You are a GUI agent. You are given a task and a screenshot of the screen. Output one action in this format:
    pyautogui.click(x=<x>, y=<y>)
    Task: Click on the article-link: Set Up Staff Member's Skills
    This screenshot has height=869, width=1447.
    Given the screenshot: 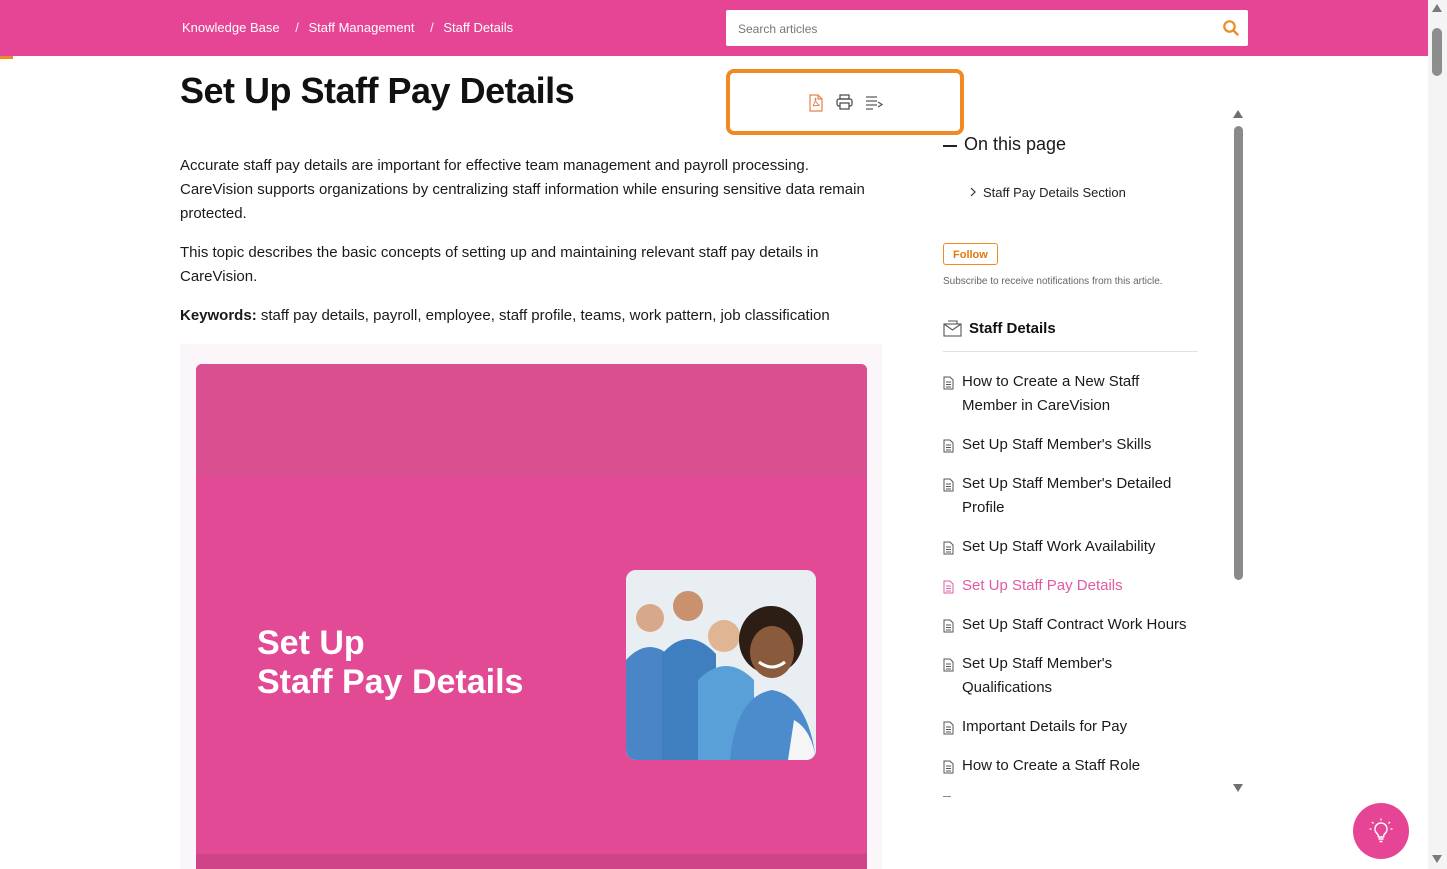 What is the action you would take?
    pyautogui.click(x=1070, y=445)
    